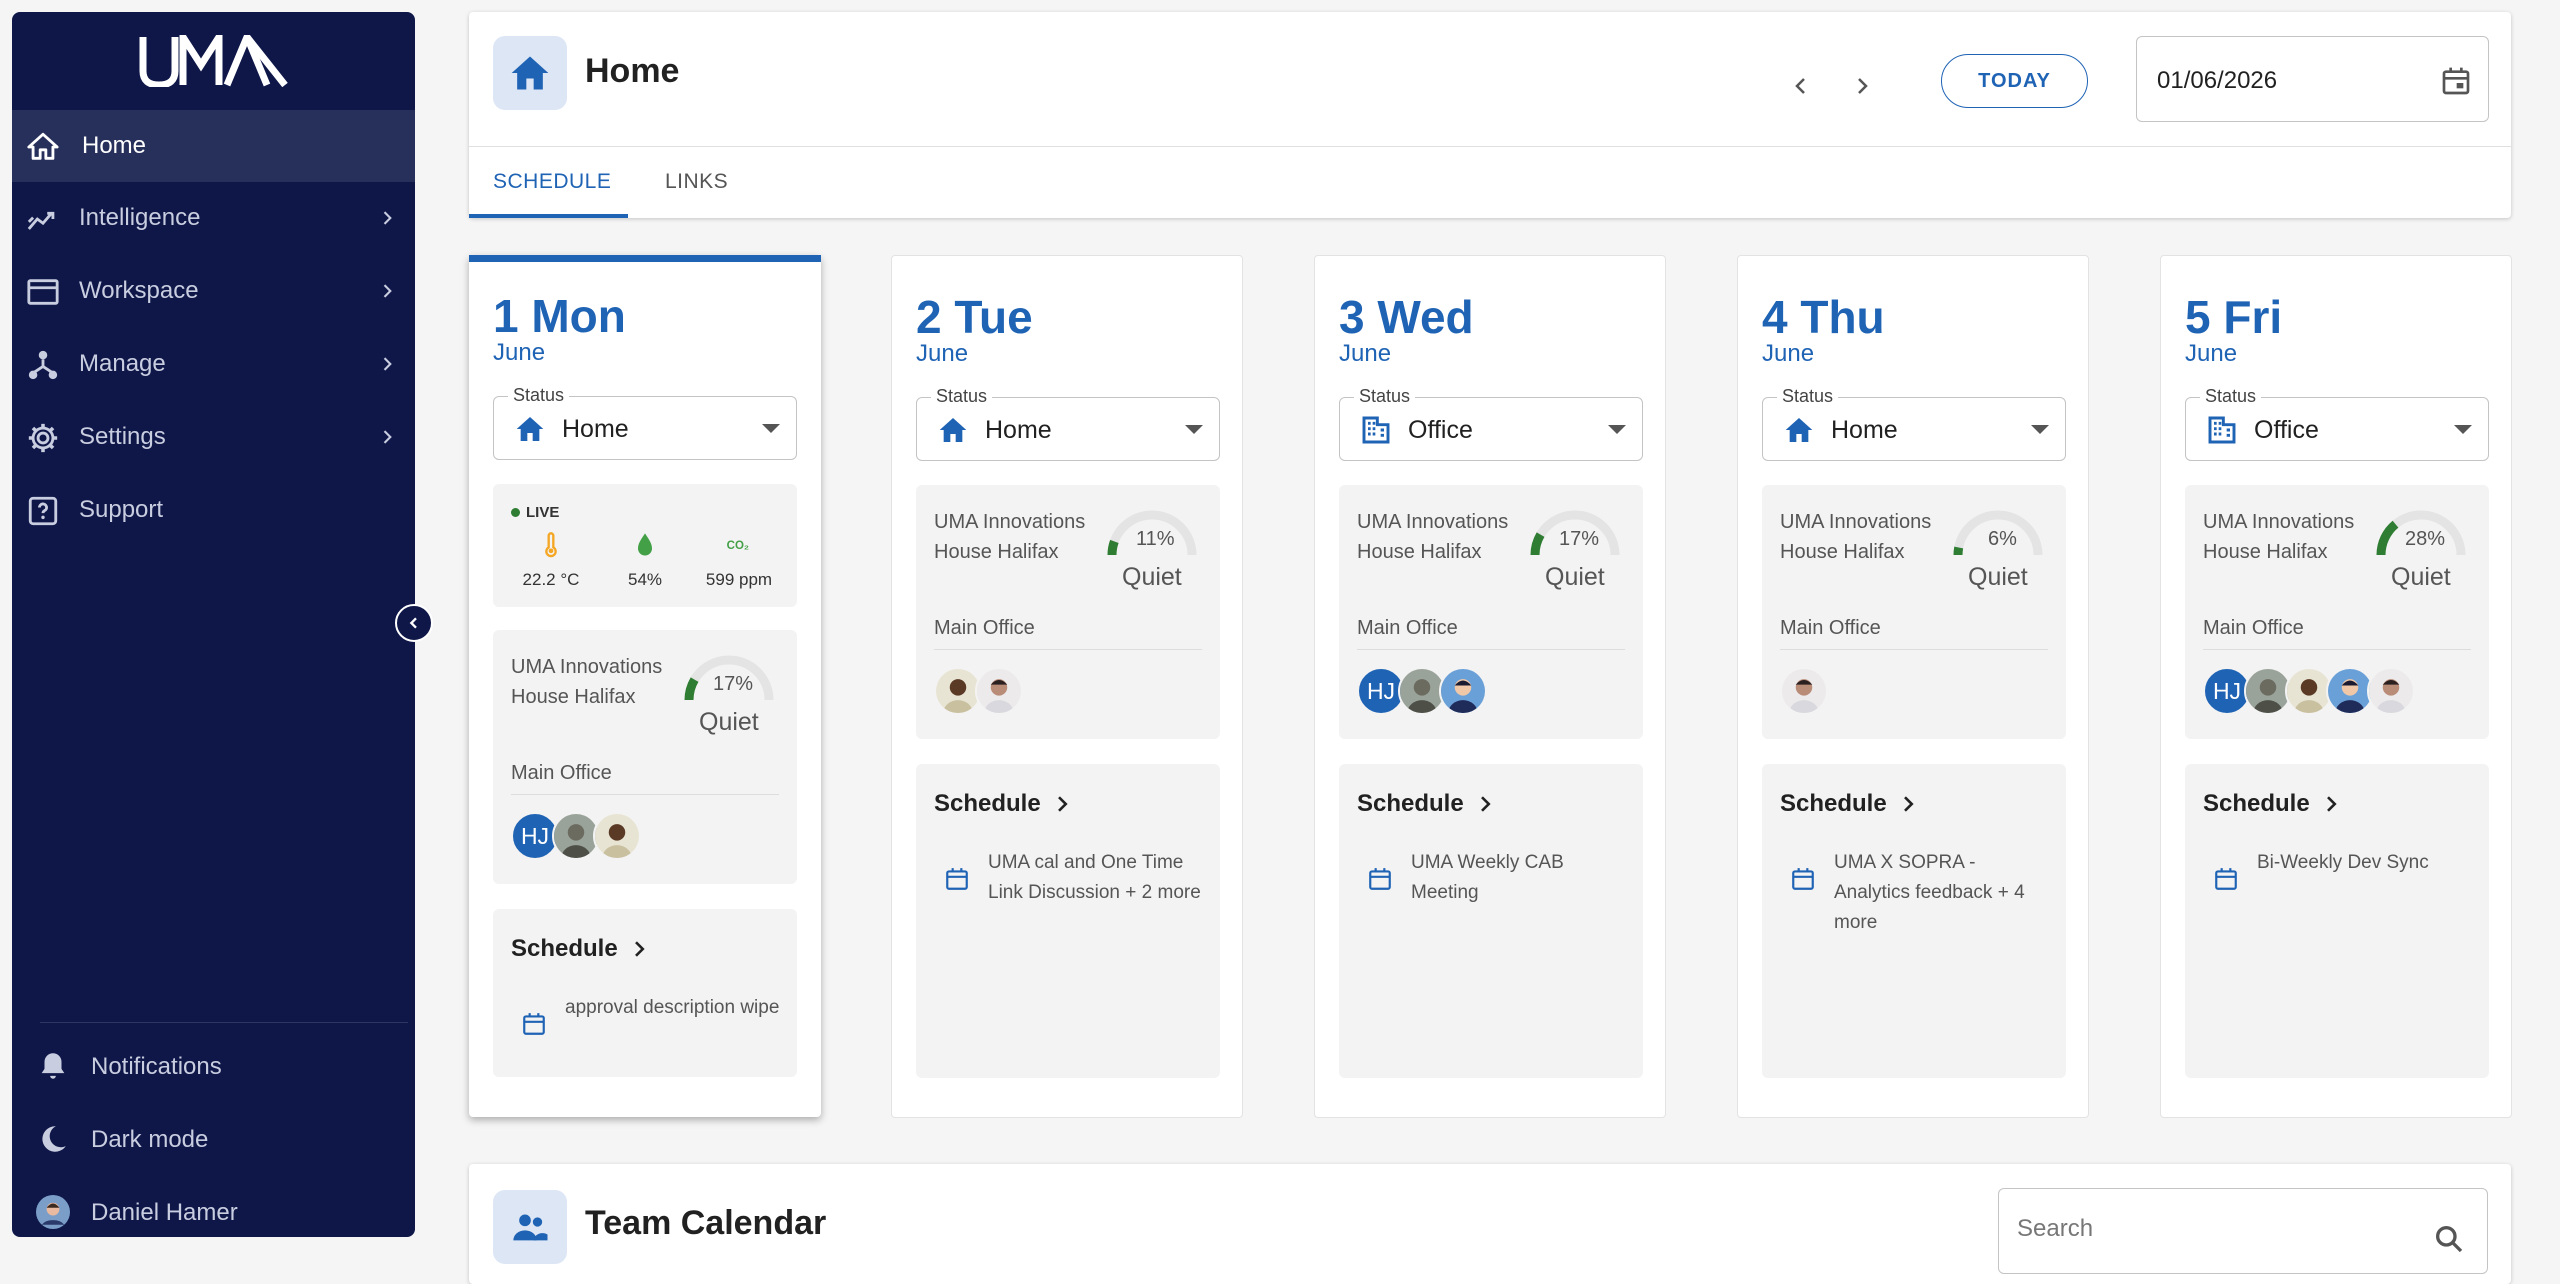  What do you see at coordinates (122, 436) in the screenshot?
I see `sidebar-item-label: Settings` at bounding box center [122, 436].